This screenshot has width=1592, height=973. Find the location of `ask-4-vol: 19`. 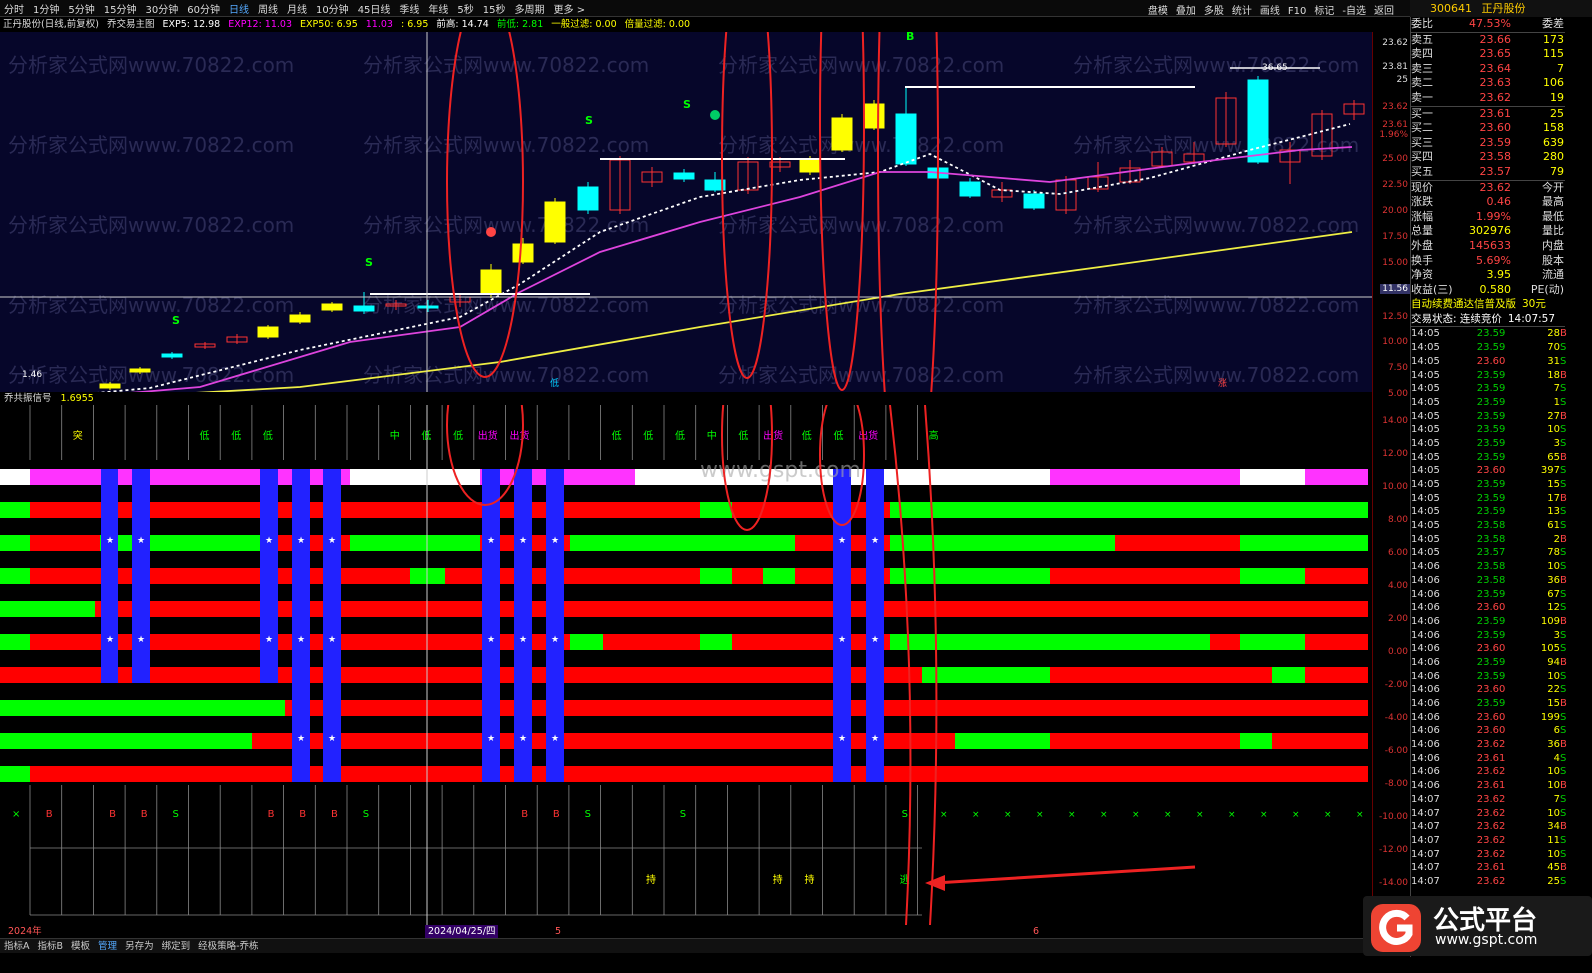

ask-4-vol: 19 is located at coordinates (1557, 97).